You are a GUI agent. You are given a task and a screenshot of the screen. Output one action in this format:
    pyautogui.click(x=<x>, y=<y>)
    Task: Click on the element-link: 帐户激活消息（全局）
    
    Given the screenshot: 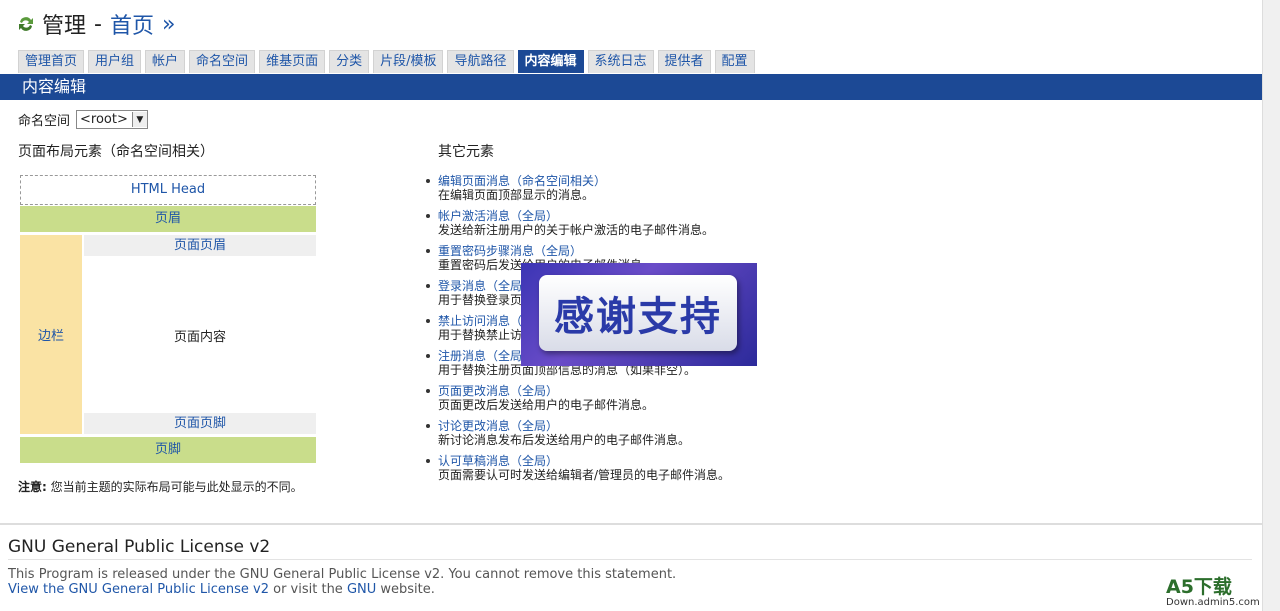 What is the action you would take?
    pyautogui.click(x=584, y=216)
    